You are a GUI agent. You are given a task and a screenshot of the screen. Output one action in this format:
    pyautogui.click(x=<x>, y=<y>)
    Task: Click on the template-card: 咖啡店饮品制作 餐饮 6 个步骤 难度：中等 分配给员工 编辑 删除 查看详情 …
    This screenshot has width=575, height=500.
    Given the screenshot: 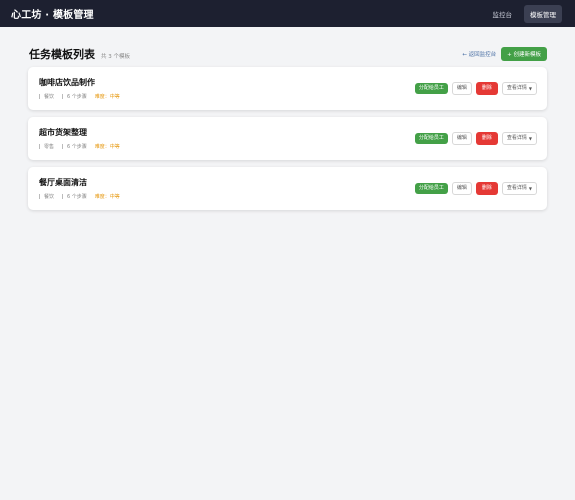 What is the action you would take?
    pyautogui.click(x=287, y=88)
    